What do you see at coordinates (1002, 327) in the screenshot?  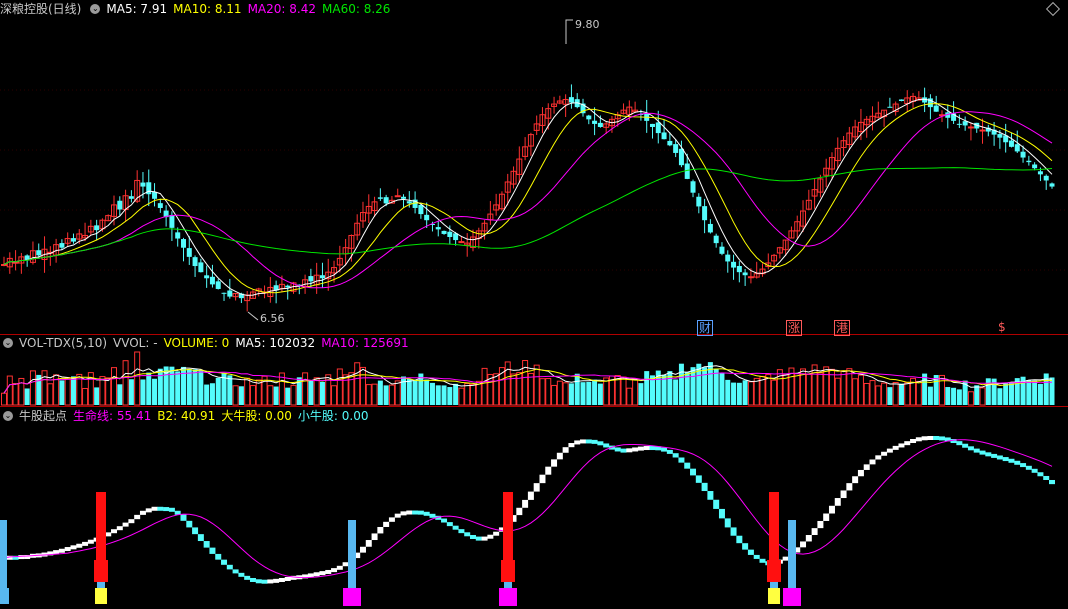 I see `event-marker-dollar: $` at bounding box center [1002, 327].